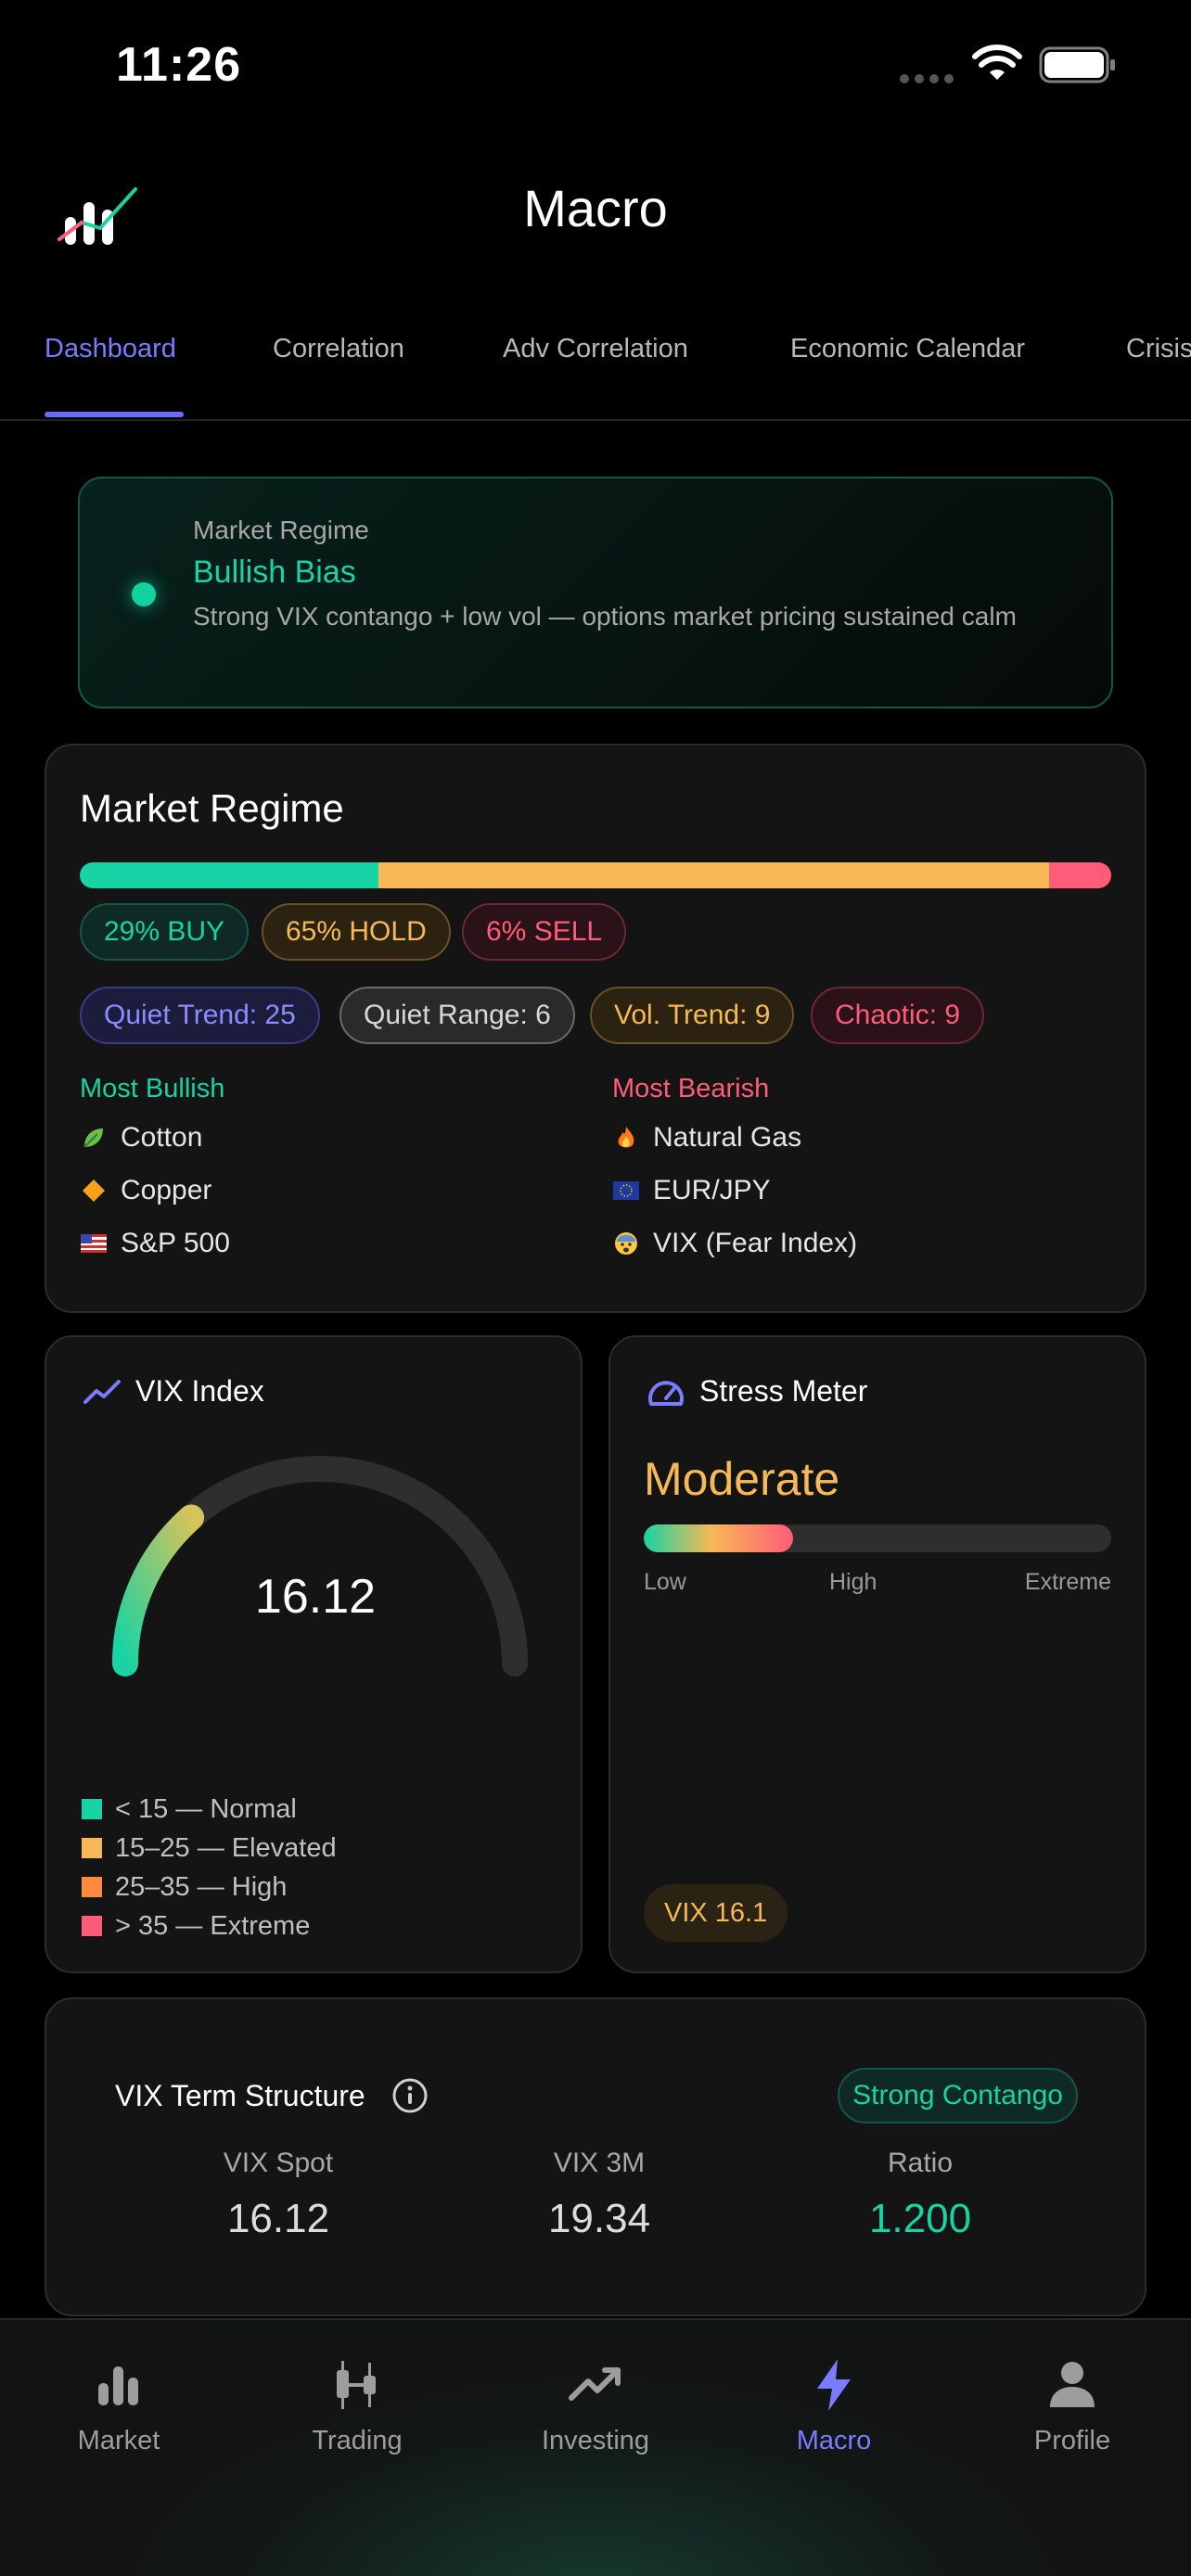  I want to click on person-icon, so click(1073, 2384).